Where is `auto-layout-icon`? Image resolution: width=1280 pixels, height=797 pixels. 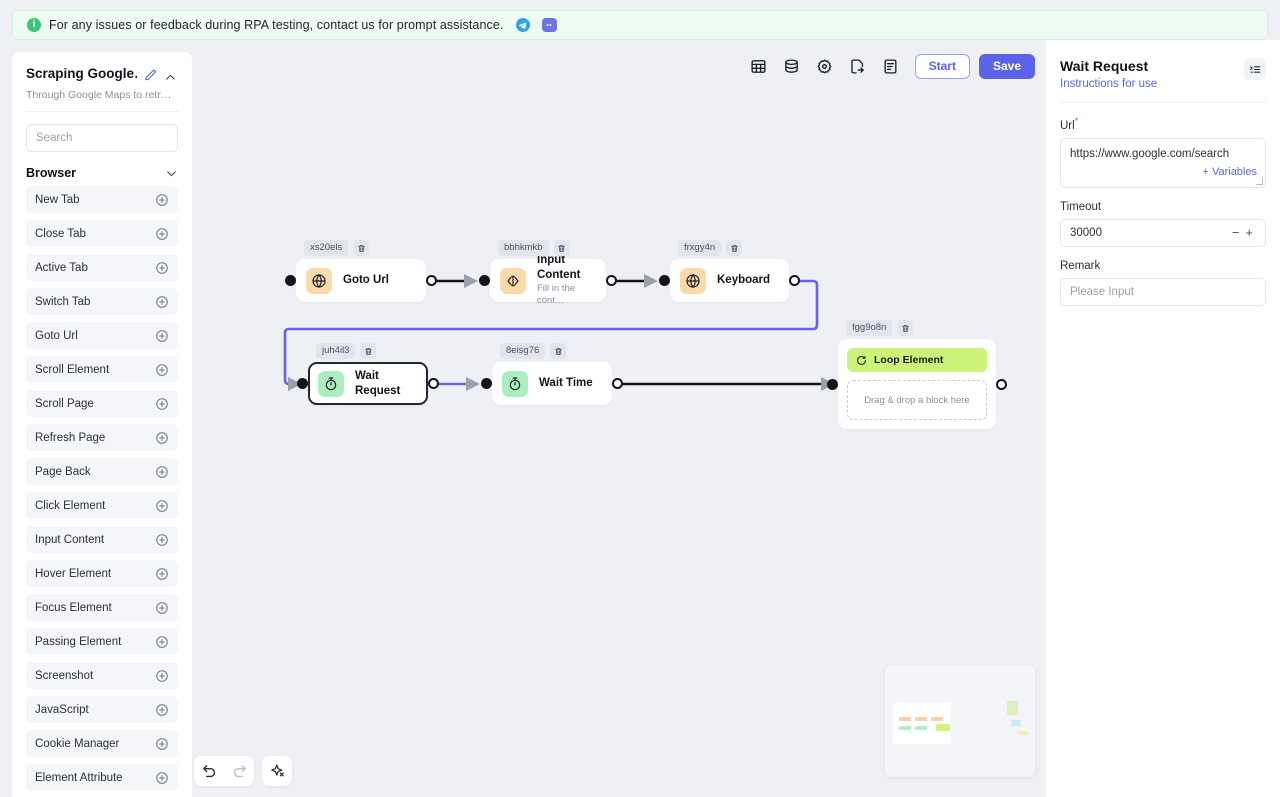
auto-layout-icon is located at coordinates (277, 771).